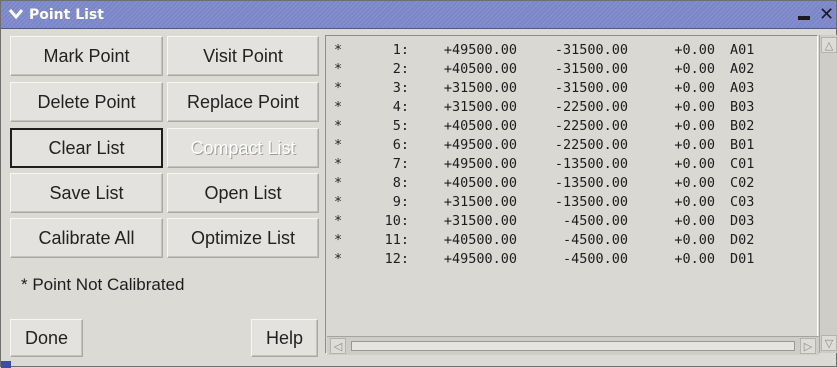 Image resolution: width=837 pixels, height=368 pixels. I want to click on point-label: B01, so click(742, 145).